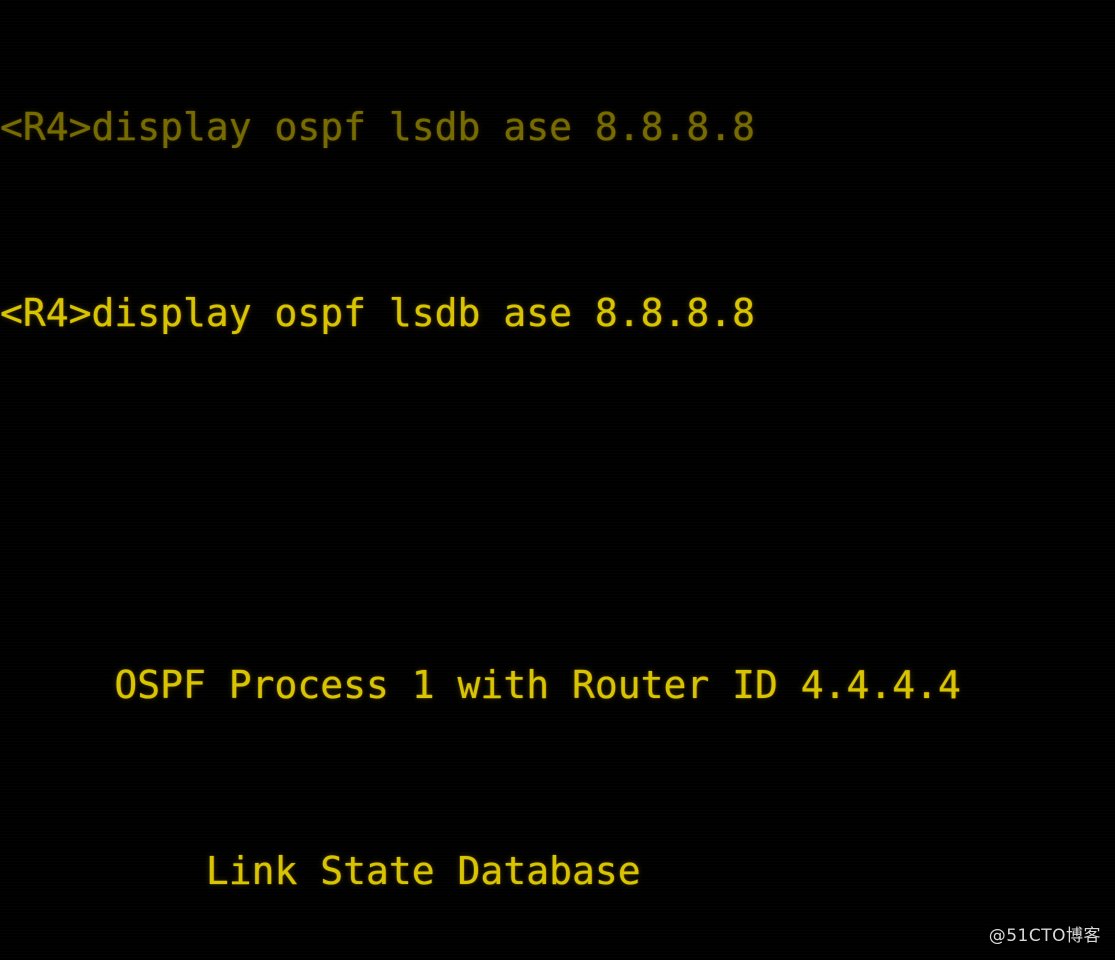 This screenshot has height=960, width=1115. What do you see at coordinates (480, 684) in the screenshot?
I see `ospf-process-header: OSPF Process 1 with Router ID 4.4.4.4` at bounding box center [480, 684].